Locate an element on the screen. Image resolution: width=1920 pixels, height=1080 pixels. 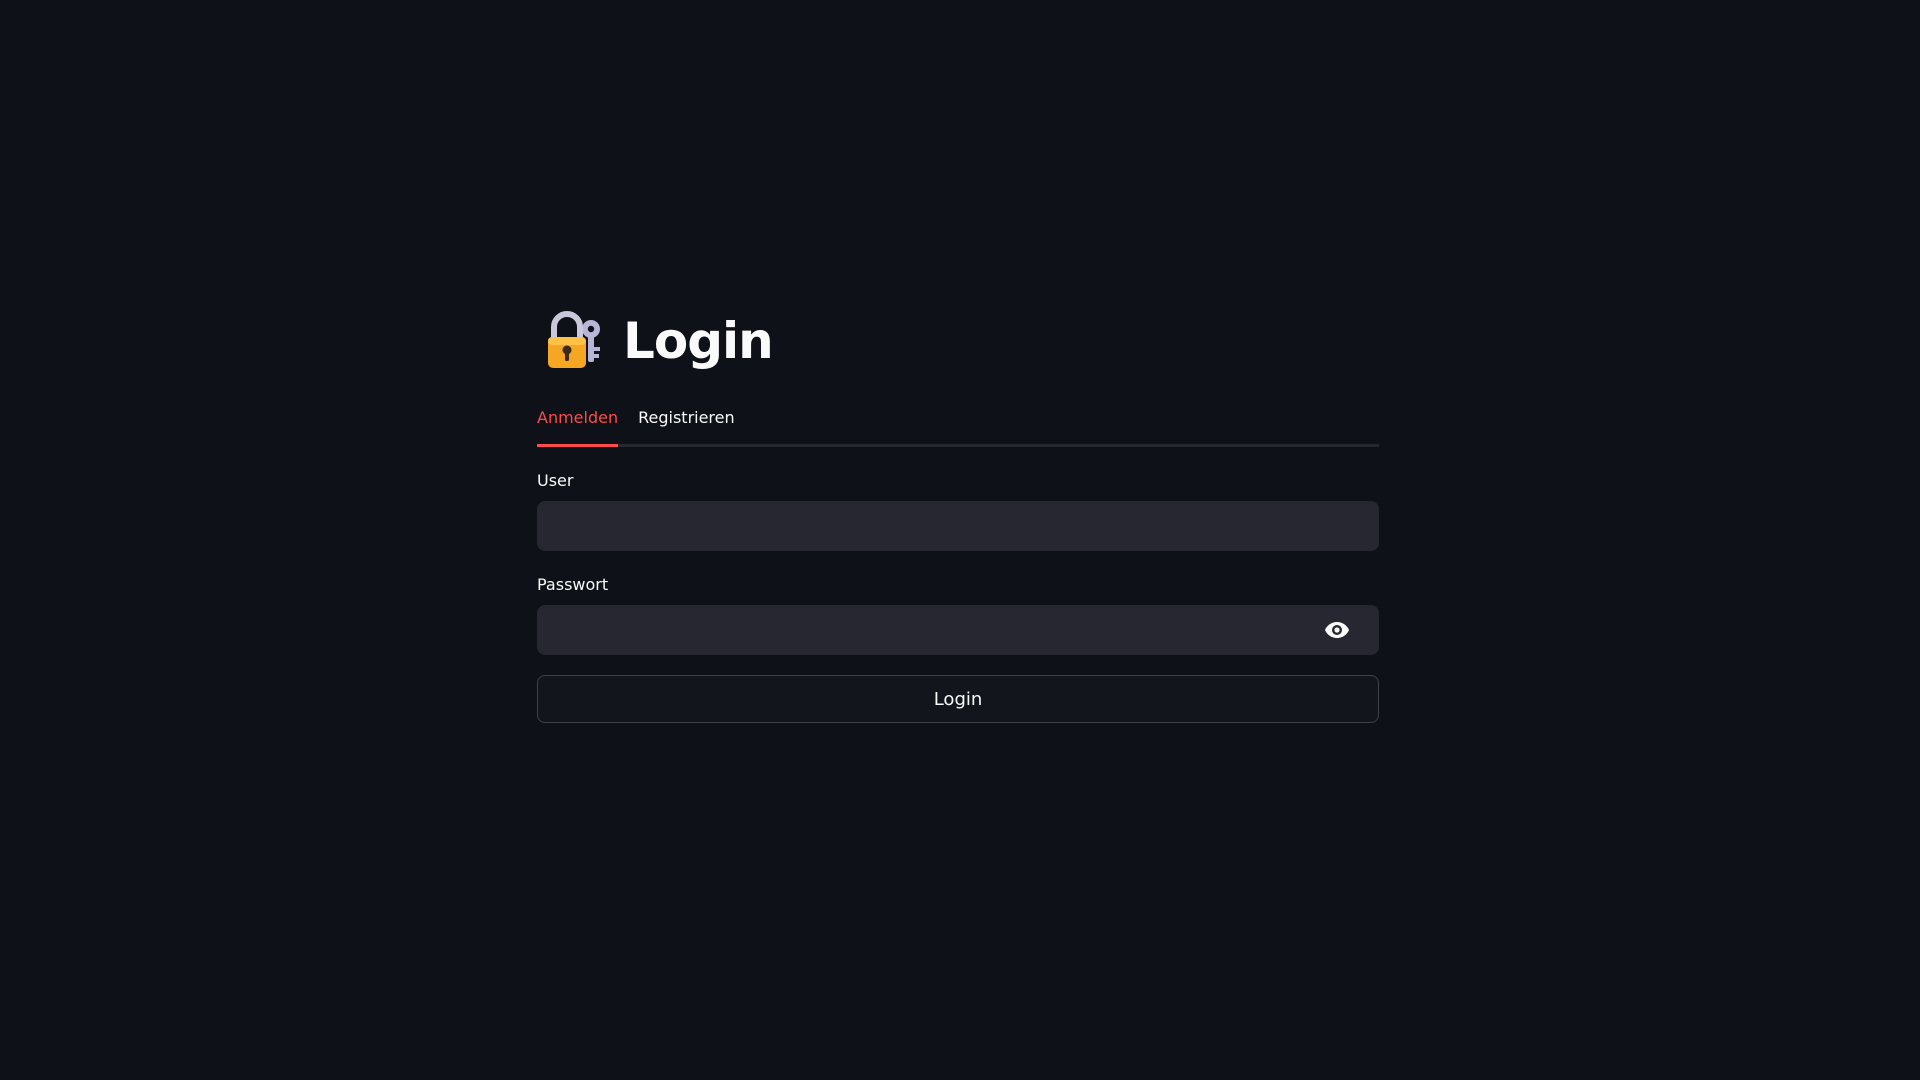
locked-with-key-icon is located at coordinates (576, 341).